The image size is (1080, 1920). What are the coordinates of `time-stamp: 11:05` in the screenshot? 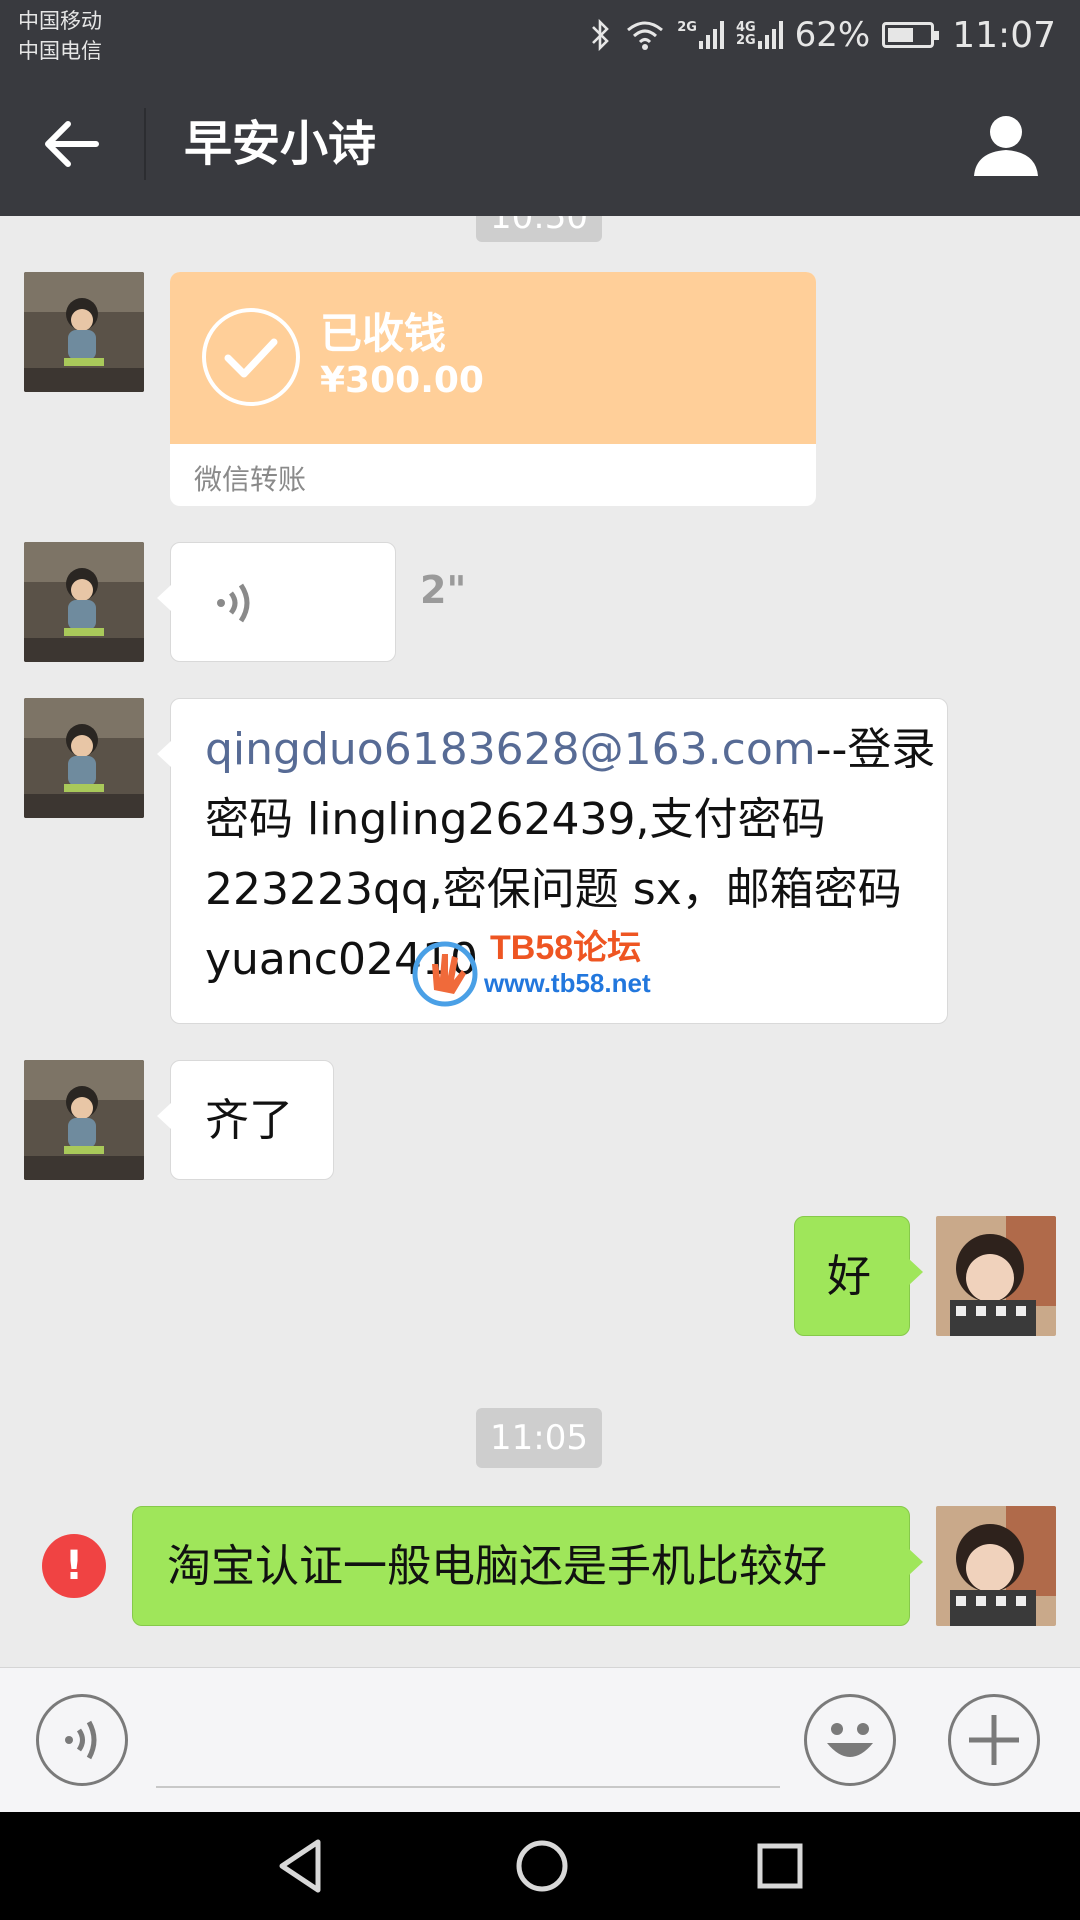 It's located at (539, 1438).